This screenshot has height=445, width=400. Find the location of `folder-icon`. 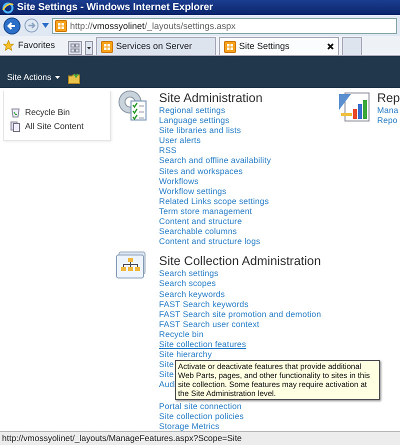

folder-icon is located at coordinates (74, 78).